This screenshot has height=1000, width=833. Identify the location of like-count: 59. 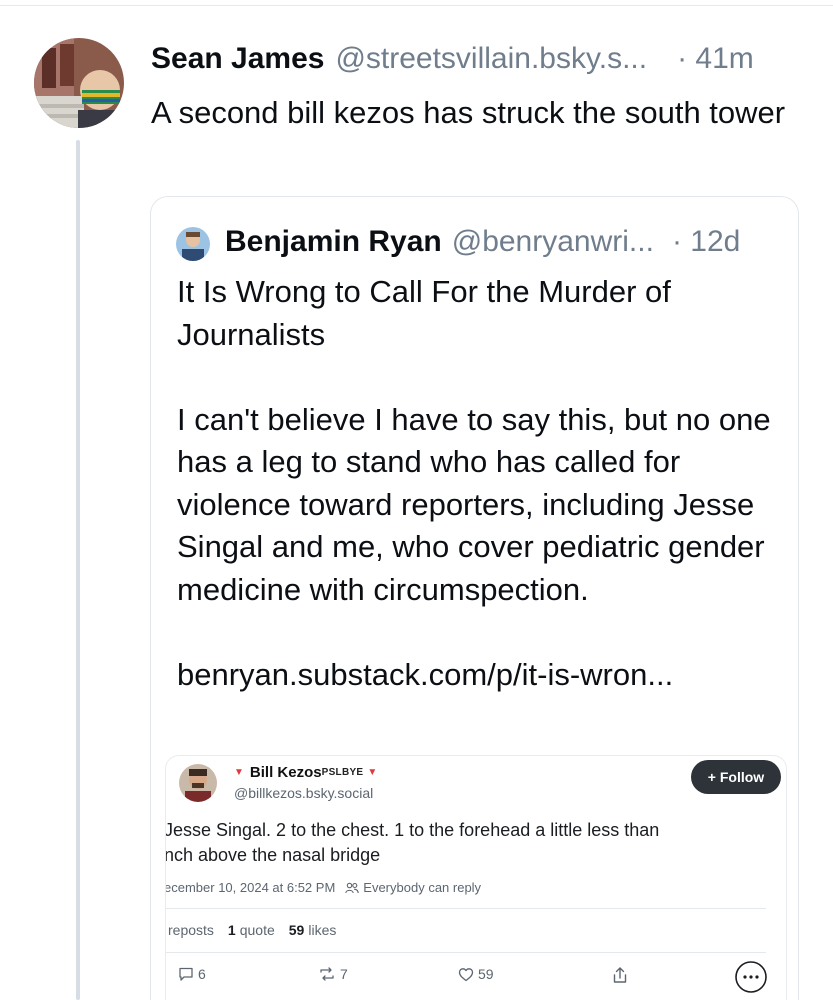
(486, 974).